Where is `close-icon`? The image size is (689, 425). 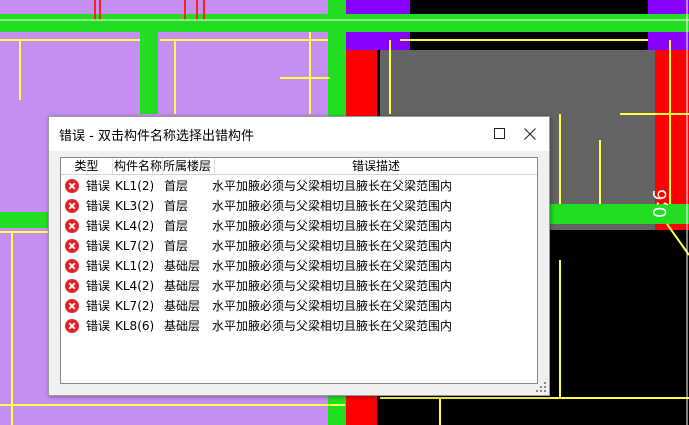
close-icon is located at coordinates (530, 134).